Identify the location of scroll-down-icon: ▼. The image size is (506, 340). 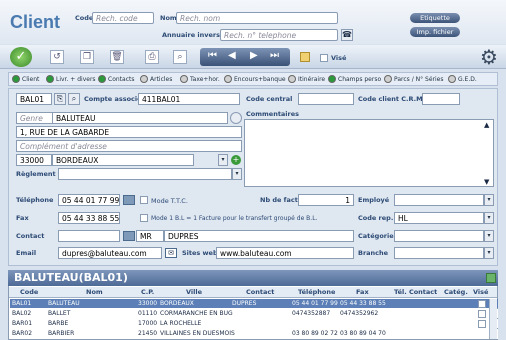
(486, 182).